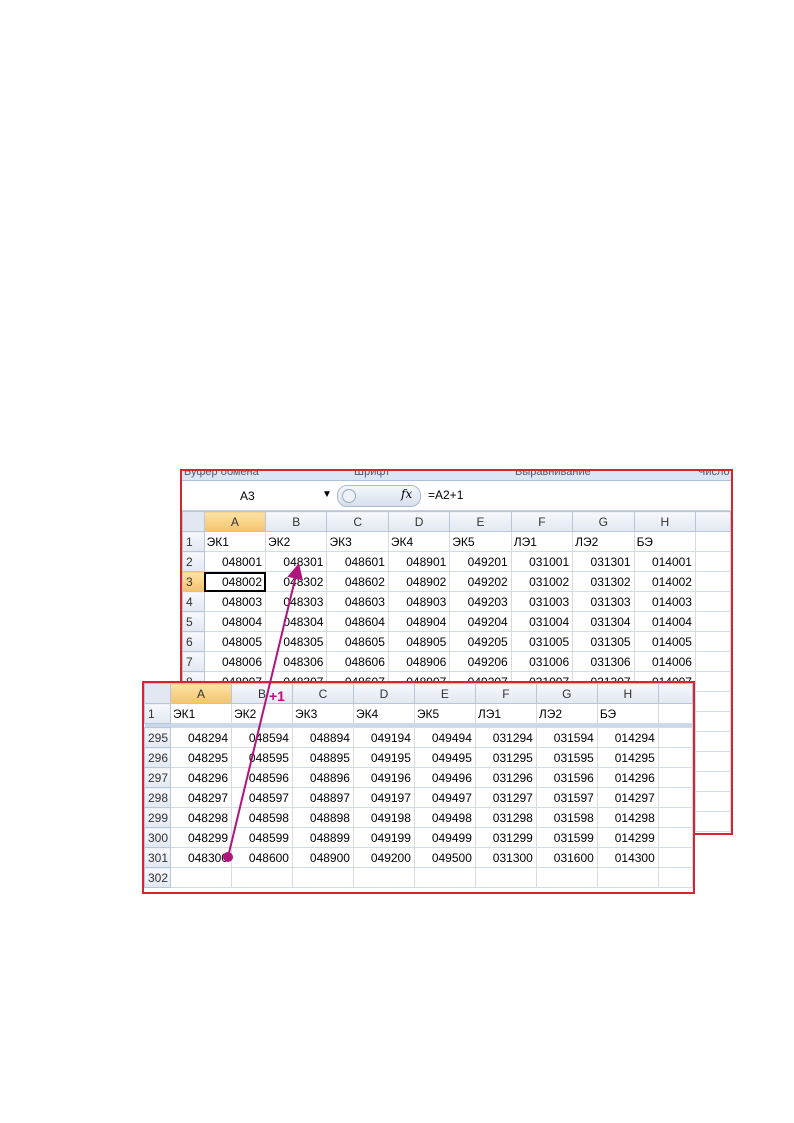 The height and width of the screenshot is (1123, 794). I want to click on increment-arrow, so click(263, 712).